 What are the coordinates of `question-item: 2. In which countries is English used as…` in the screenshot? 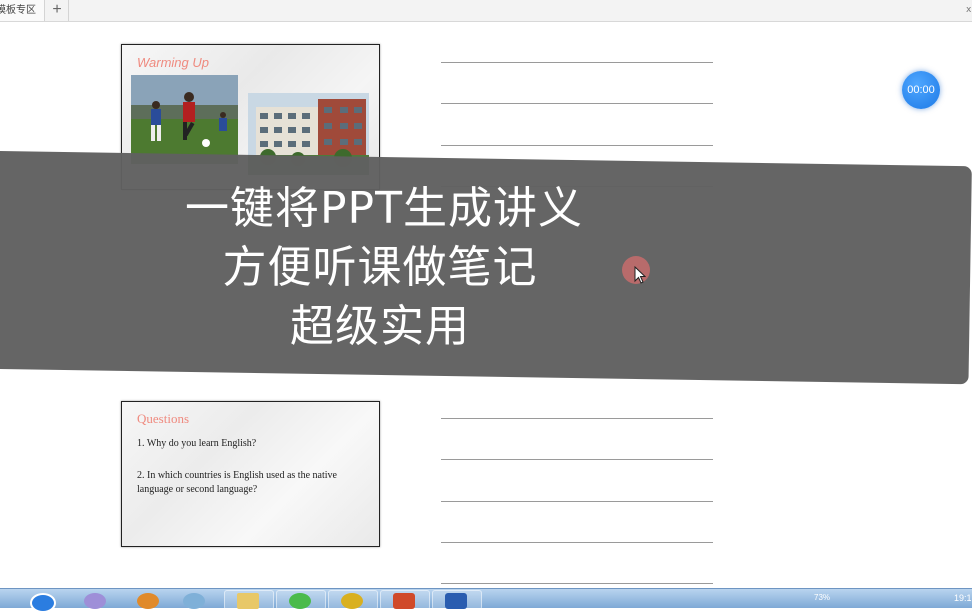 It's located at (237, 482).